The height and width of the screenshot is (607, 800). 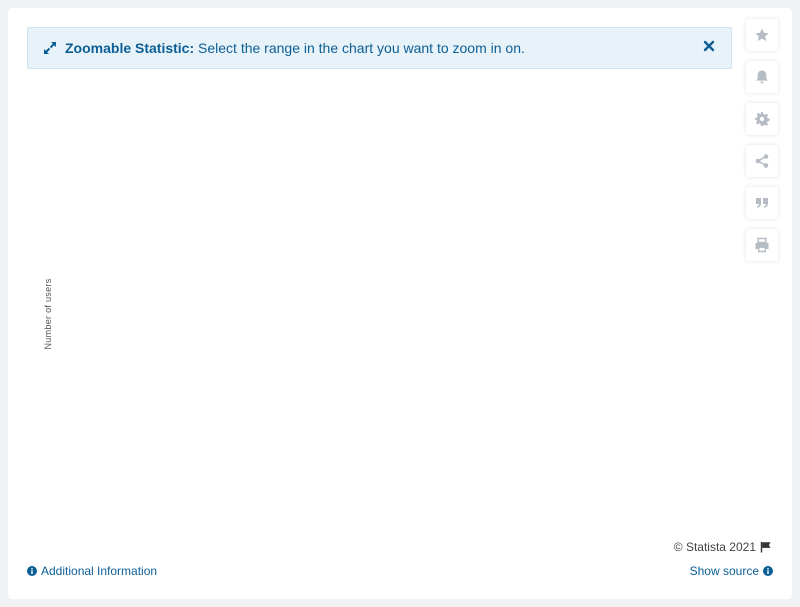 I want to click on notification-button, so click(x=762, y=77).